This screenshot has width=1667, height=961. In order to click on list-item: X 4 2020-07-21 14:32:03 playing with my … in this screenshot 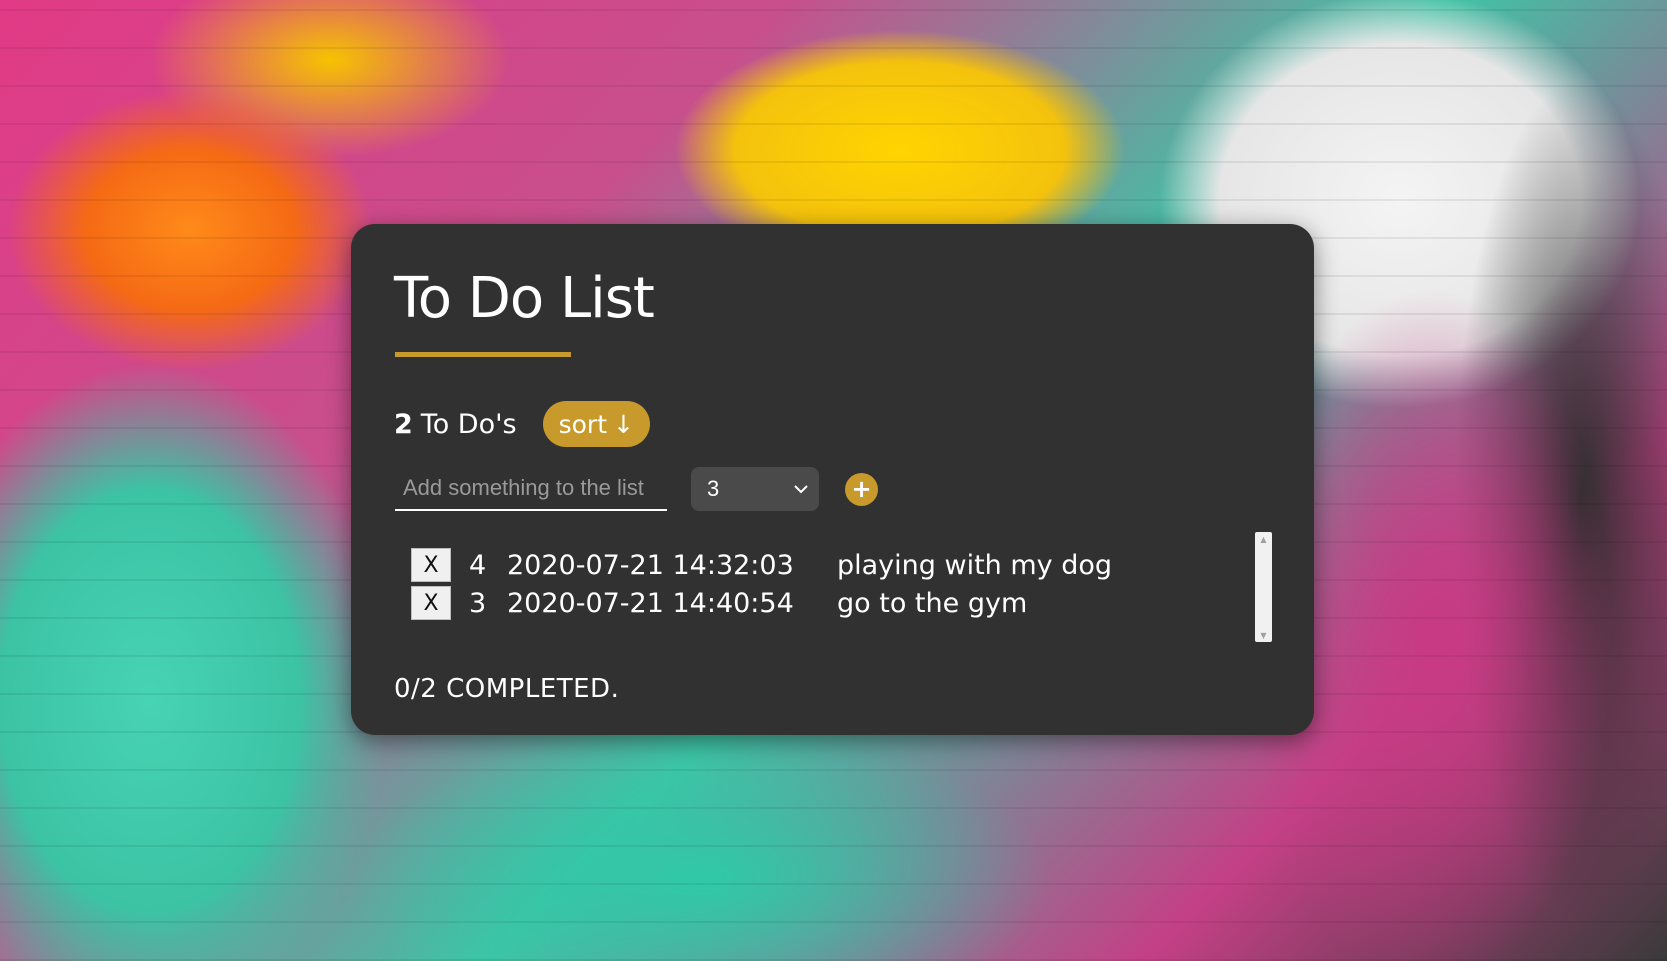, I will do `click(821, 565)`.